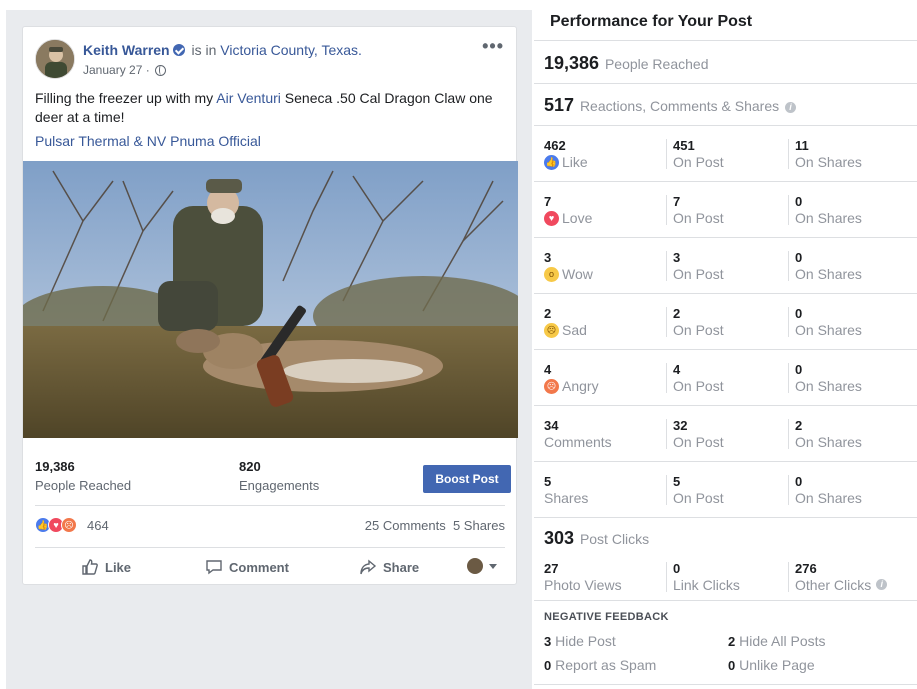  I want to click on shares-metric-row: 5 Shares 5 On Post 0 On Shares, so click(725, 503).